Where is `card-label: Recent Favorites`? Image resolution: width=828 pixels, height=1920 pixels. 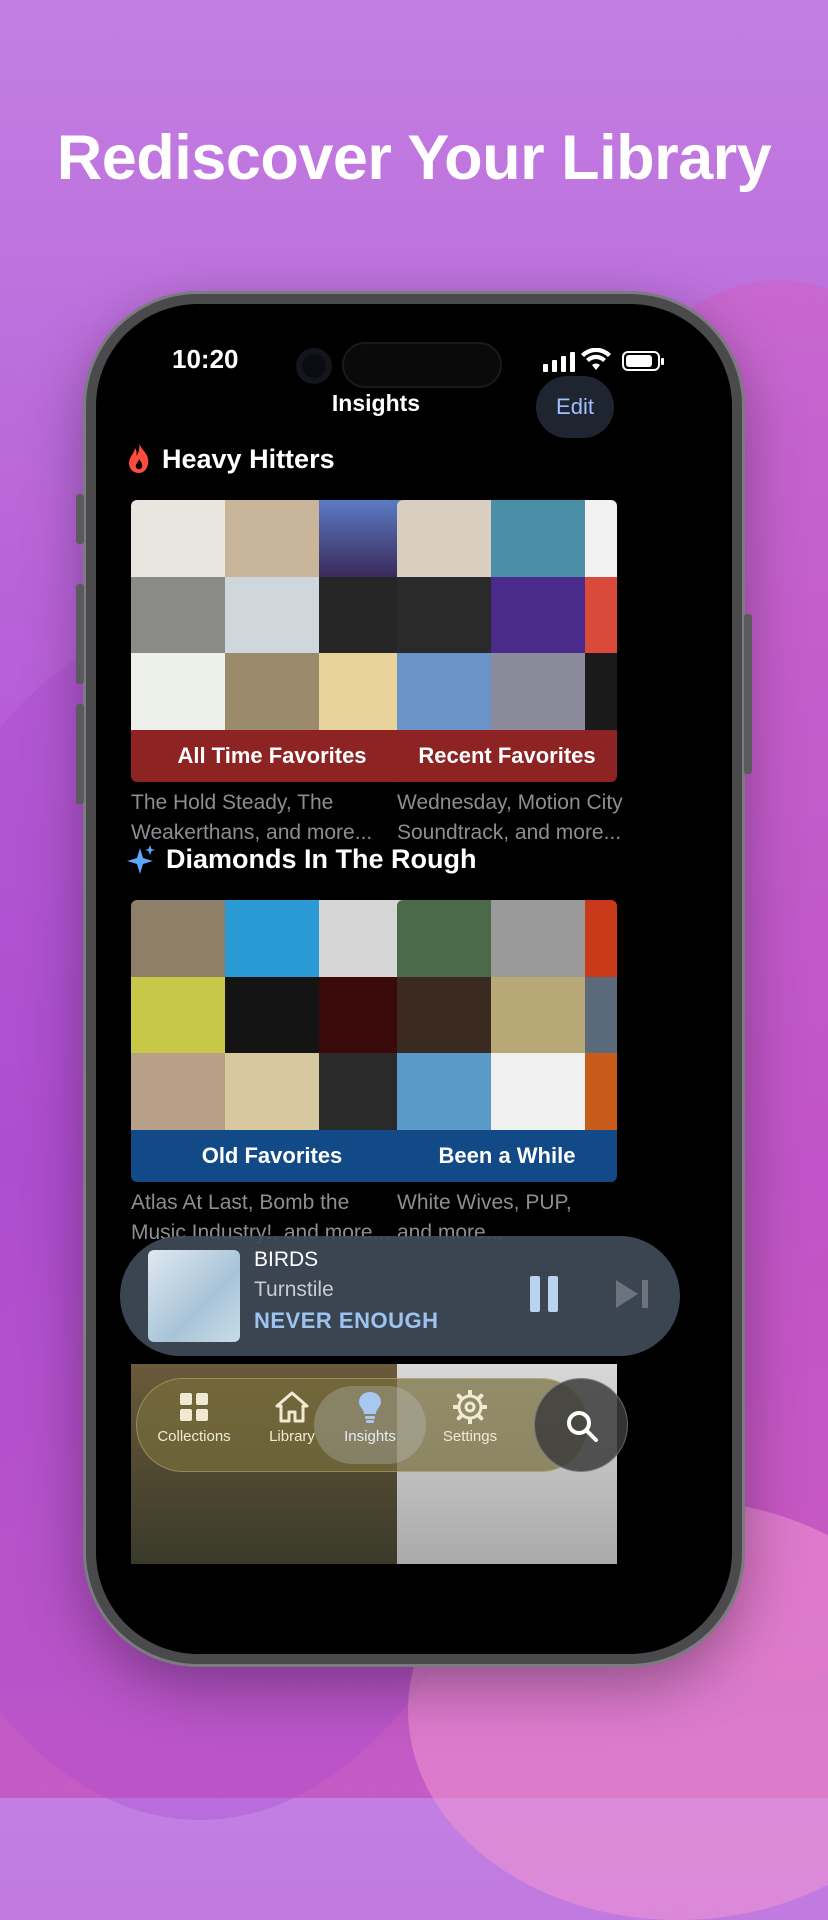 card-label: Recent Favorites is located at coordinates (507, 756).